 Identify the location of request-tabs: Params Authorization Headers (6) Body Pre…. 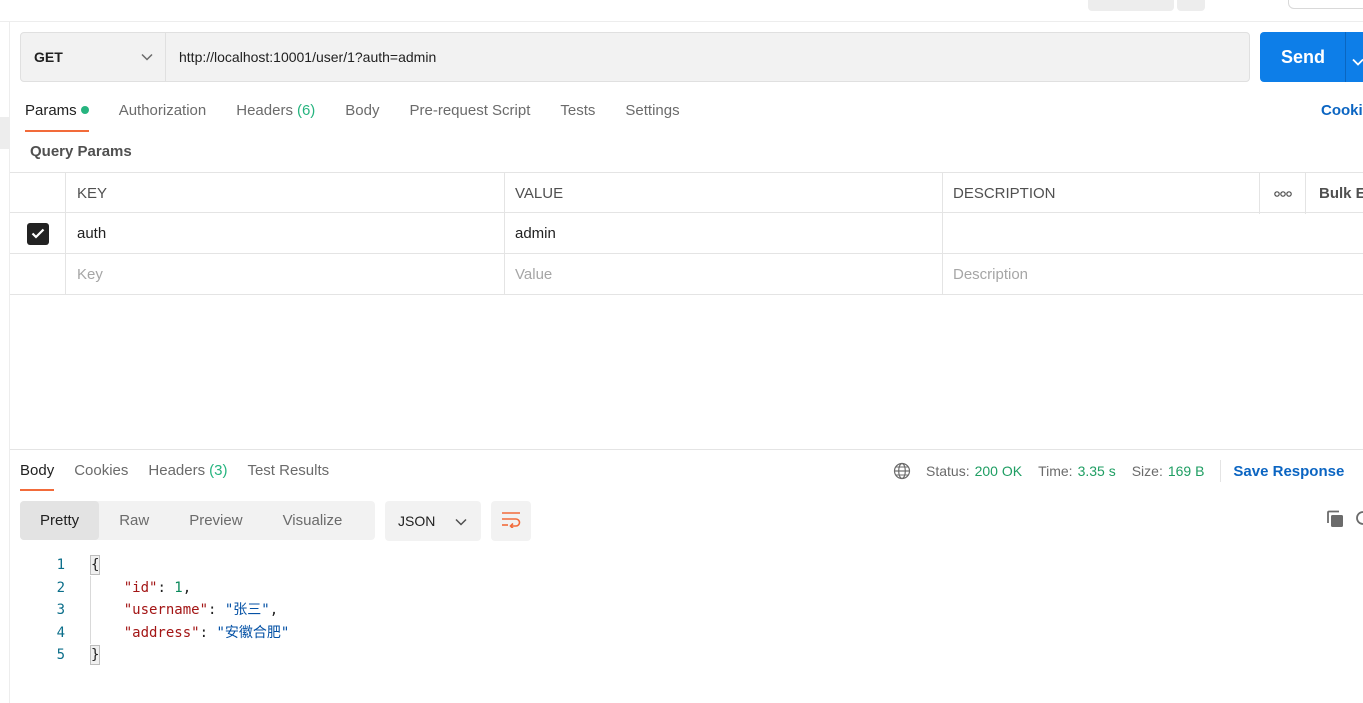
(367, 116).